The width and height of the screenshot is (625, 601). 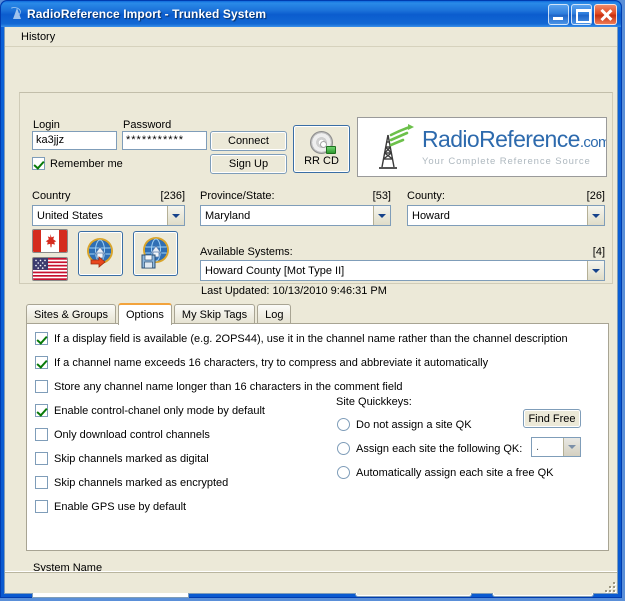 I want to click on login-label: Login, so click(x=46, y=125).